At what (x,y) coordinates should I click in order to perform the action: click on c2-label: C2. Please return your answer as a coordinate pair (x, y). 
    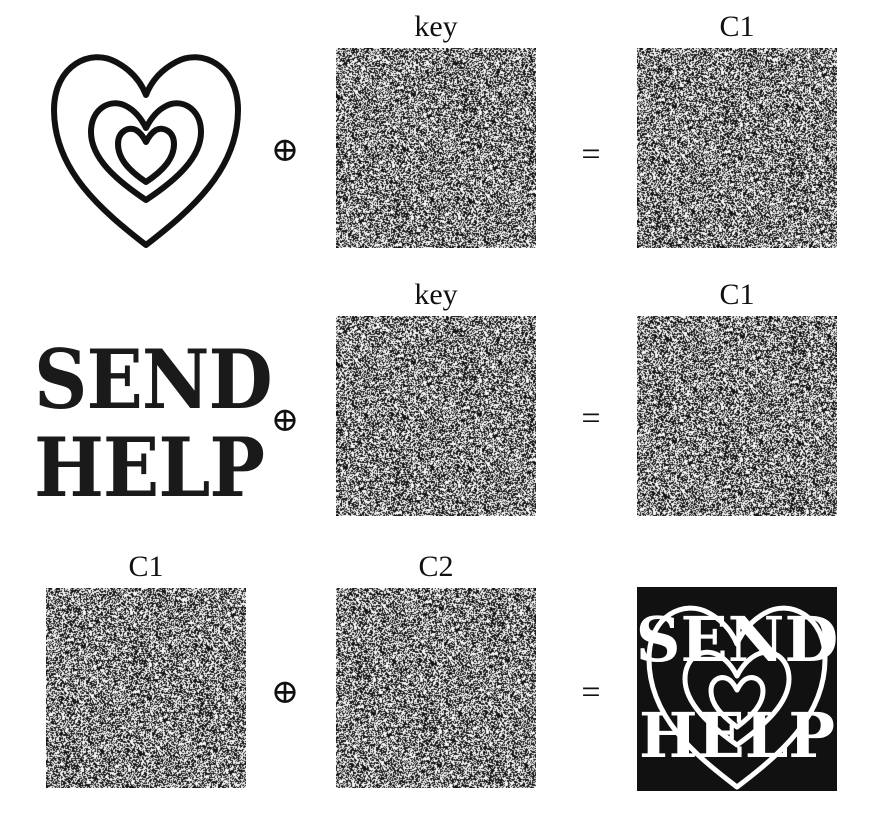
    Looking at the image, I should click on (436, 566).